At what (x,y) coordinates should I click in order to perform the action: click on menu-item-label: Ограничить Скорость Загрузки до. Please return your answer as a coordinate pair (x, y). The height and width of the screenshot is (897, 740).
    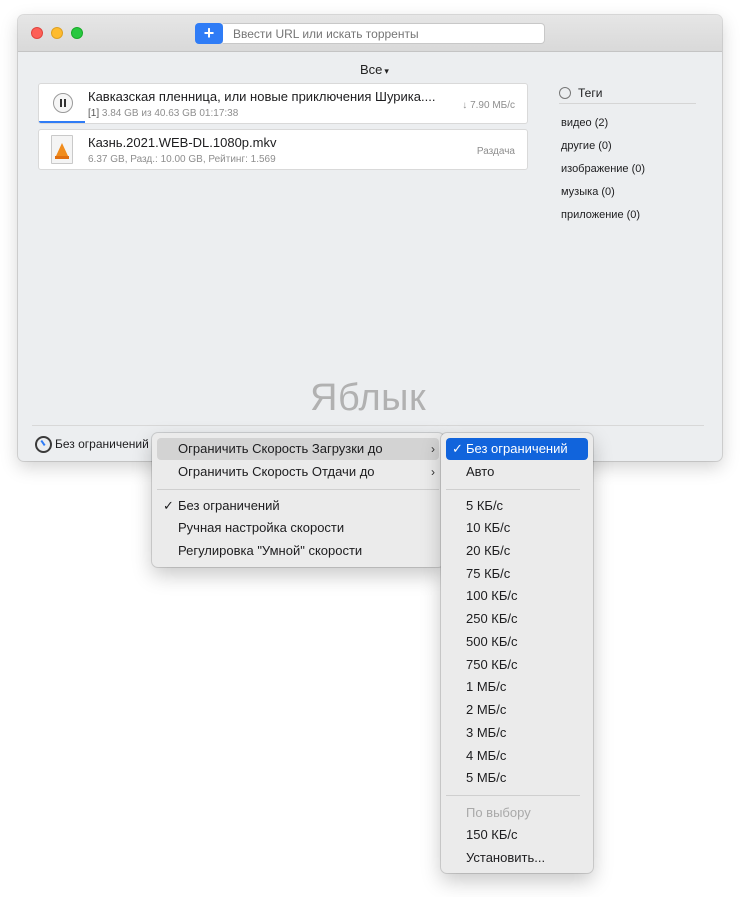
    Looking at the image, I should click on (280, 448).